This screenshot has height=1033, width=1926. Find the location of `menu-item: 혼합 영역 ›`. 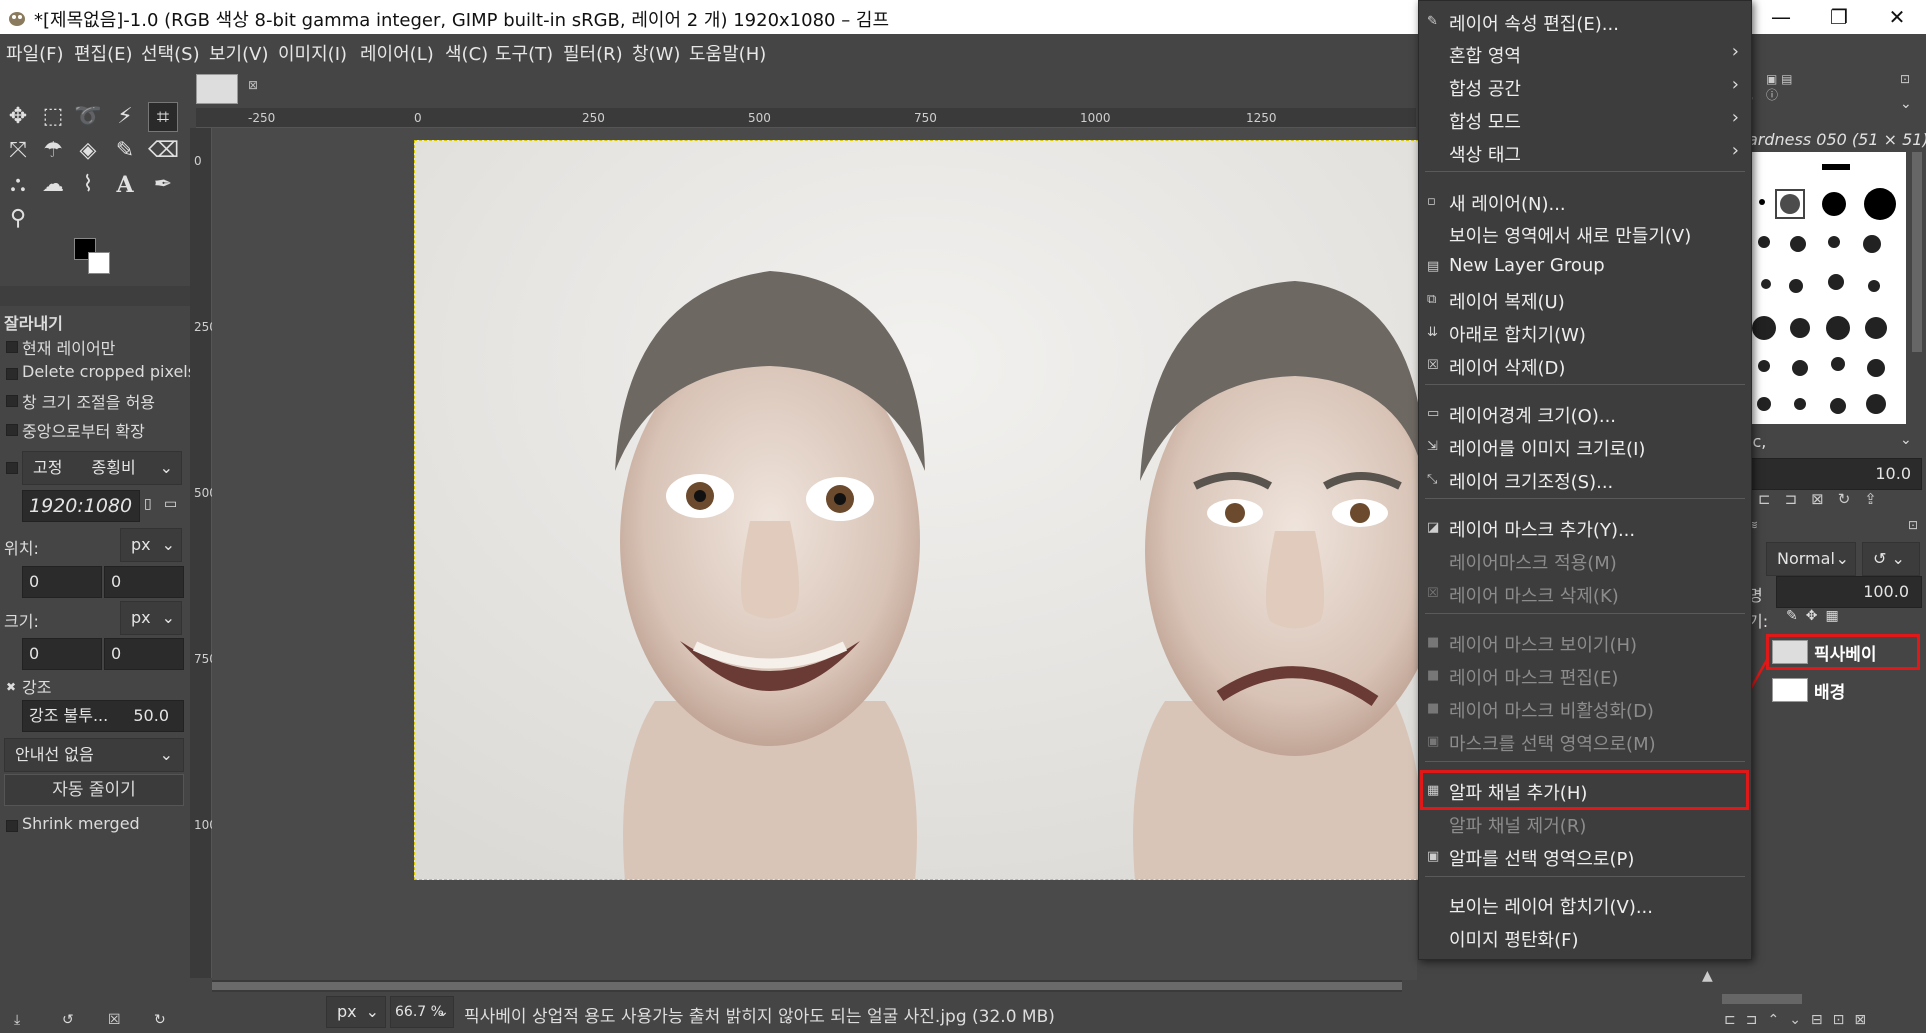

menu-item: 혼합 영역 › is located at coordinates (1585, 53).